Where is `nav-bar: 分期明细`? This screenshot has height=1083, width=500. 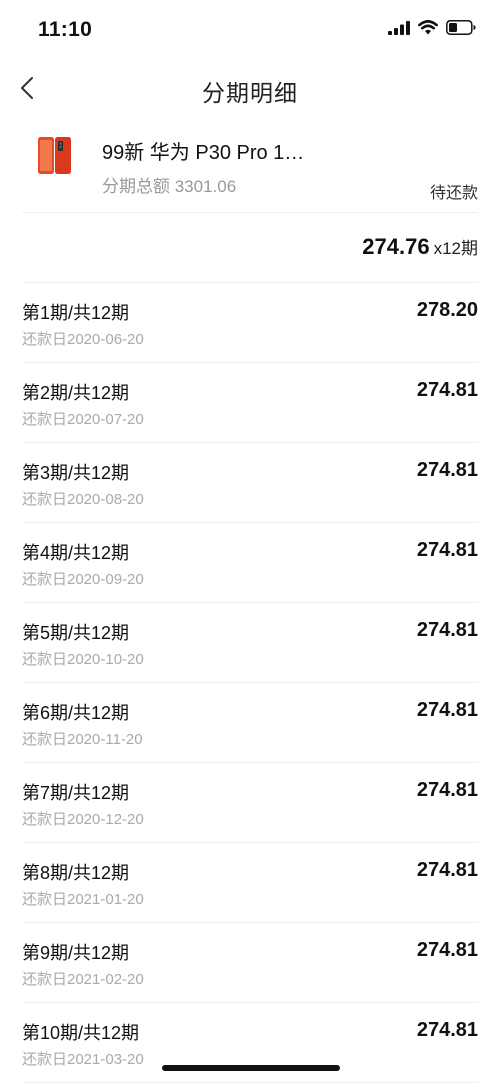
nav-bar: 分期明细 is located at coordinates (250, 90).